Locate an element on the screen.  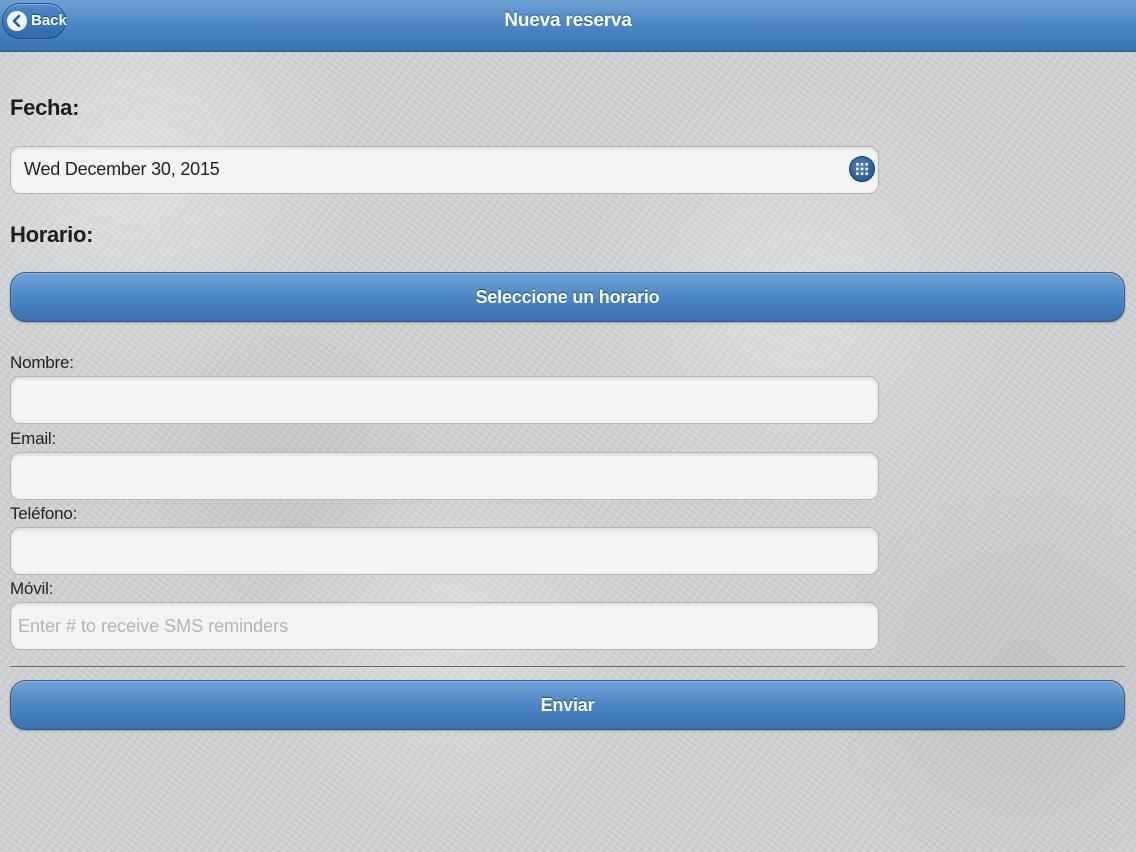
date-value: Wed December 30, 2015 is located at coordinates (122, 169).